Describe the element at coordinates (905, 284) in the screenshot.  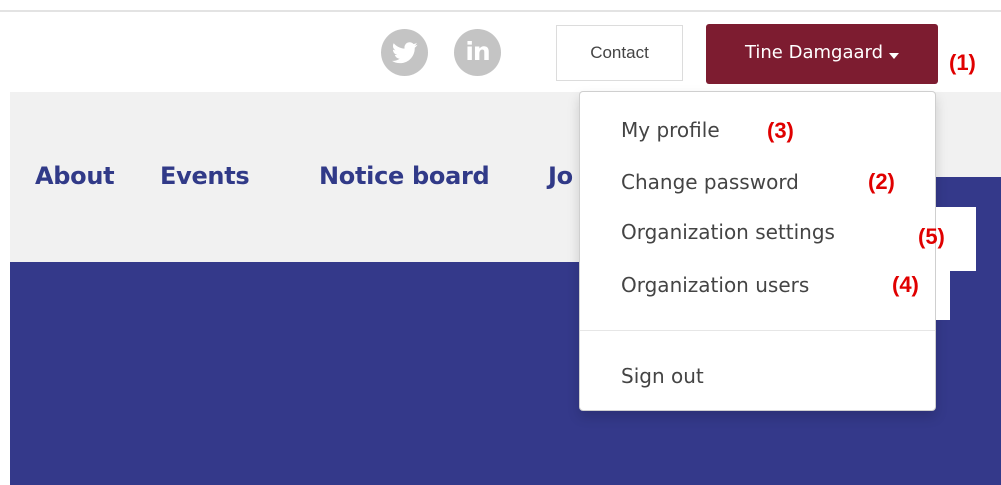
I see `annotation-4: (4)` at that location.